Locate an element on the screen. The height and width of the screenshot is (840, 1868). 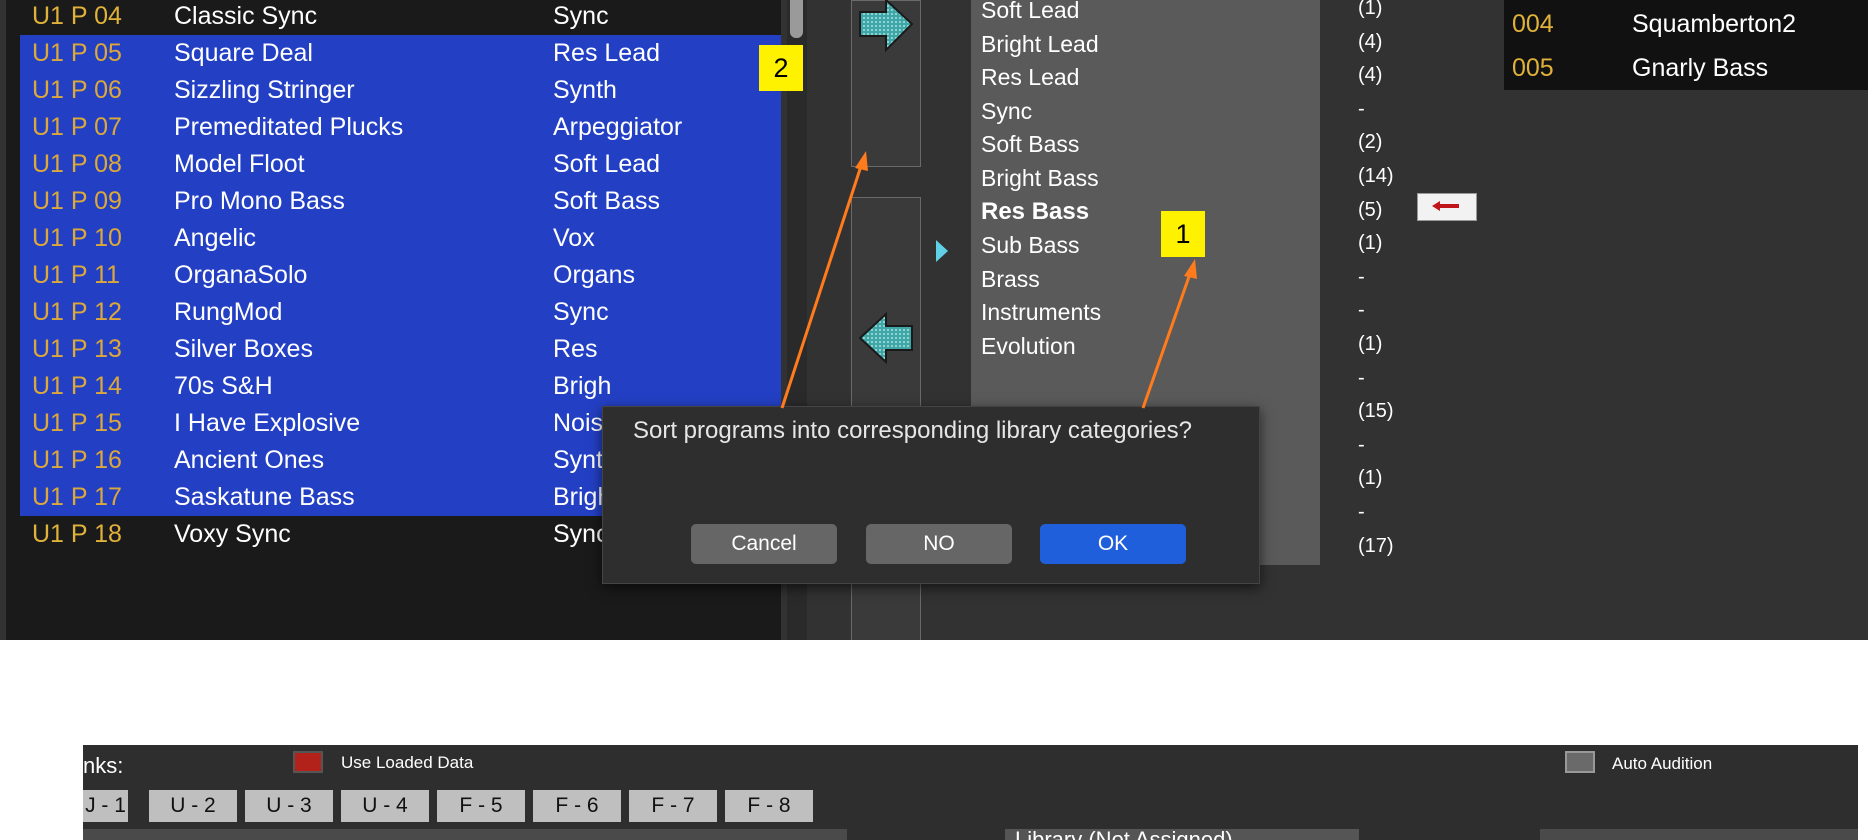
program-list-header is located at coordinates (465, 834).